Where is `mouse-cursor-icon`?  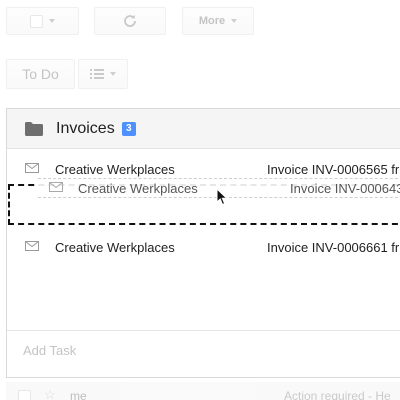
mouse-cursor-icon is located at coordinates (222, 197).